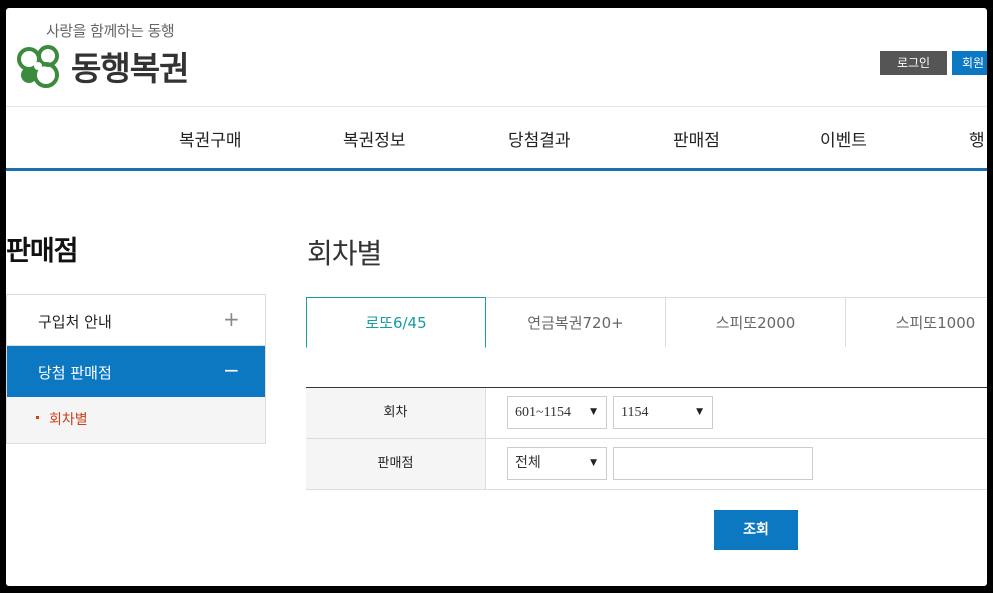 The width and height of the screenshot is (993, 593). I want to click on lottery-tabs: 로또6/45 연금복권720+ 스피또2000 스피또1000, so click(646, 322).